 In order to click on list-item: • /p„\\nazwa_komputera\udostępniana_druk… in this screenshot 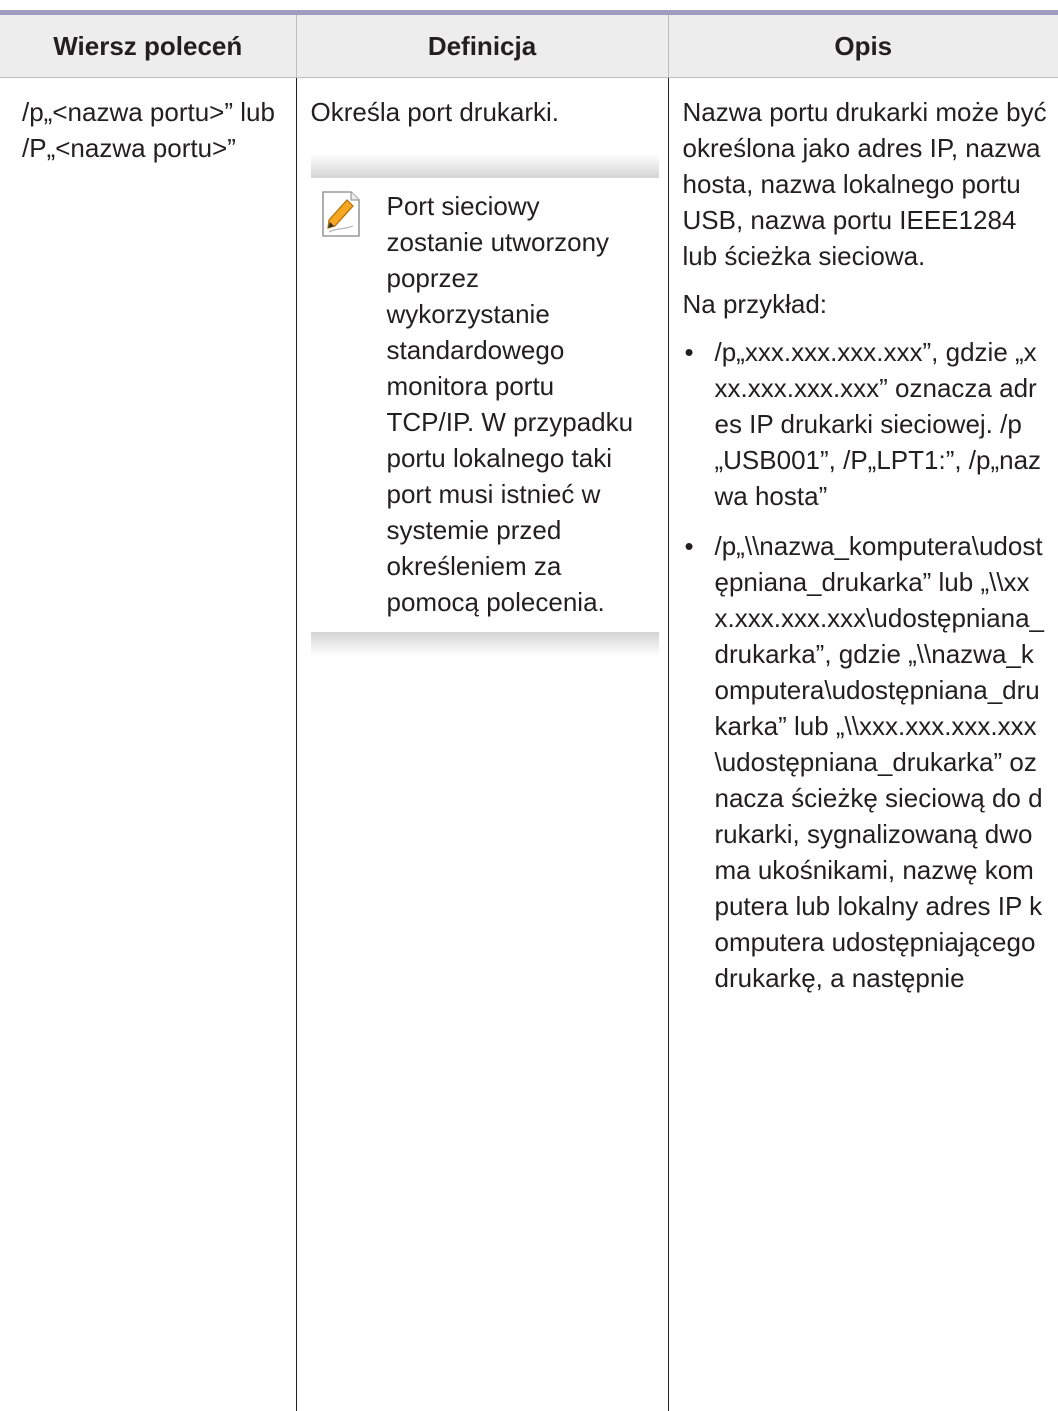, I will do `click(866, 762)`.